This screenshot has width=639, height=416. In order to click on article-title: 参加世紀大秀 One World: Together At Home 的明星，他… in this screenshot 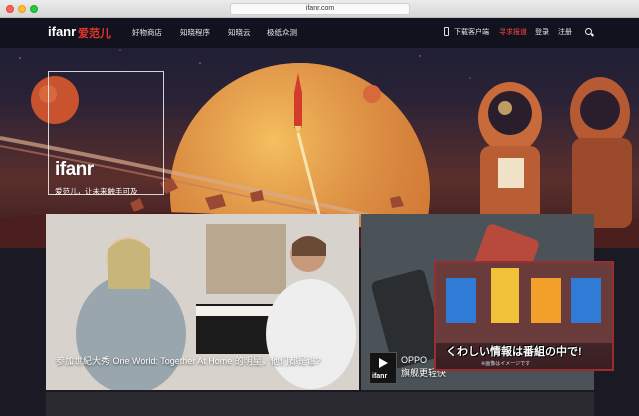, I will do `click(201, 361)`.